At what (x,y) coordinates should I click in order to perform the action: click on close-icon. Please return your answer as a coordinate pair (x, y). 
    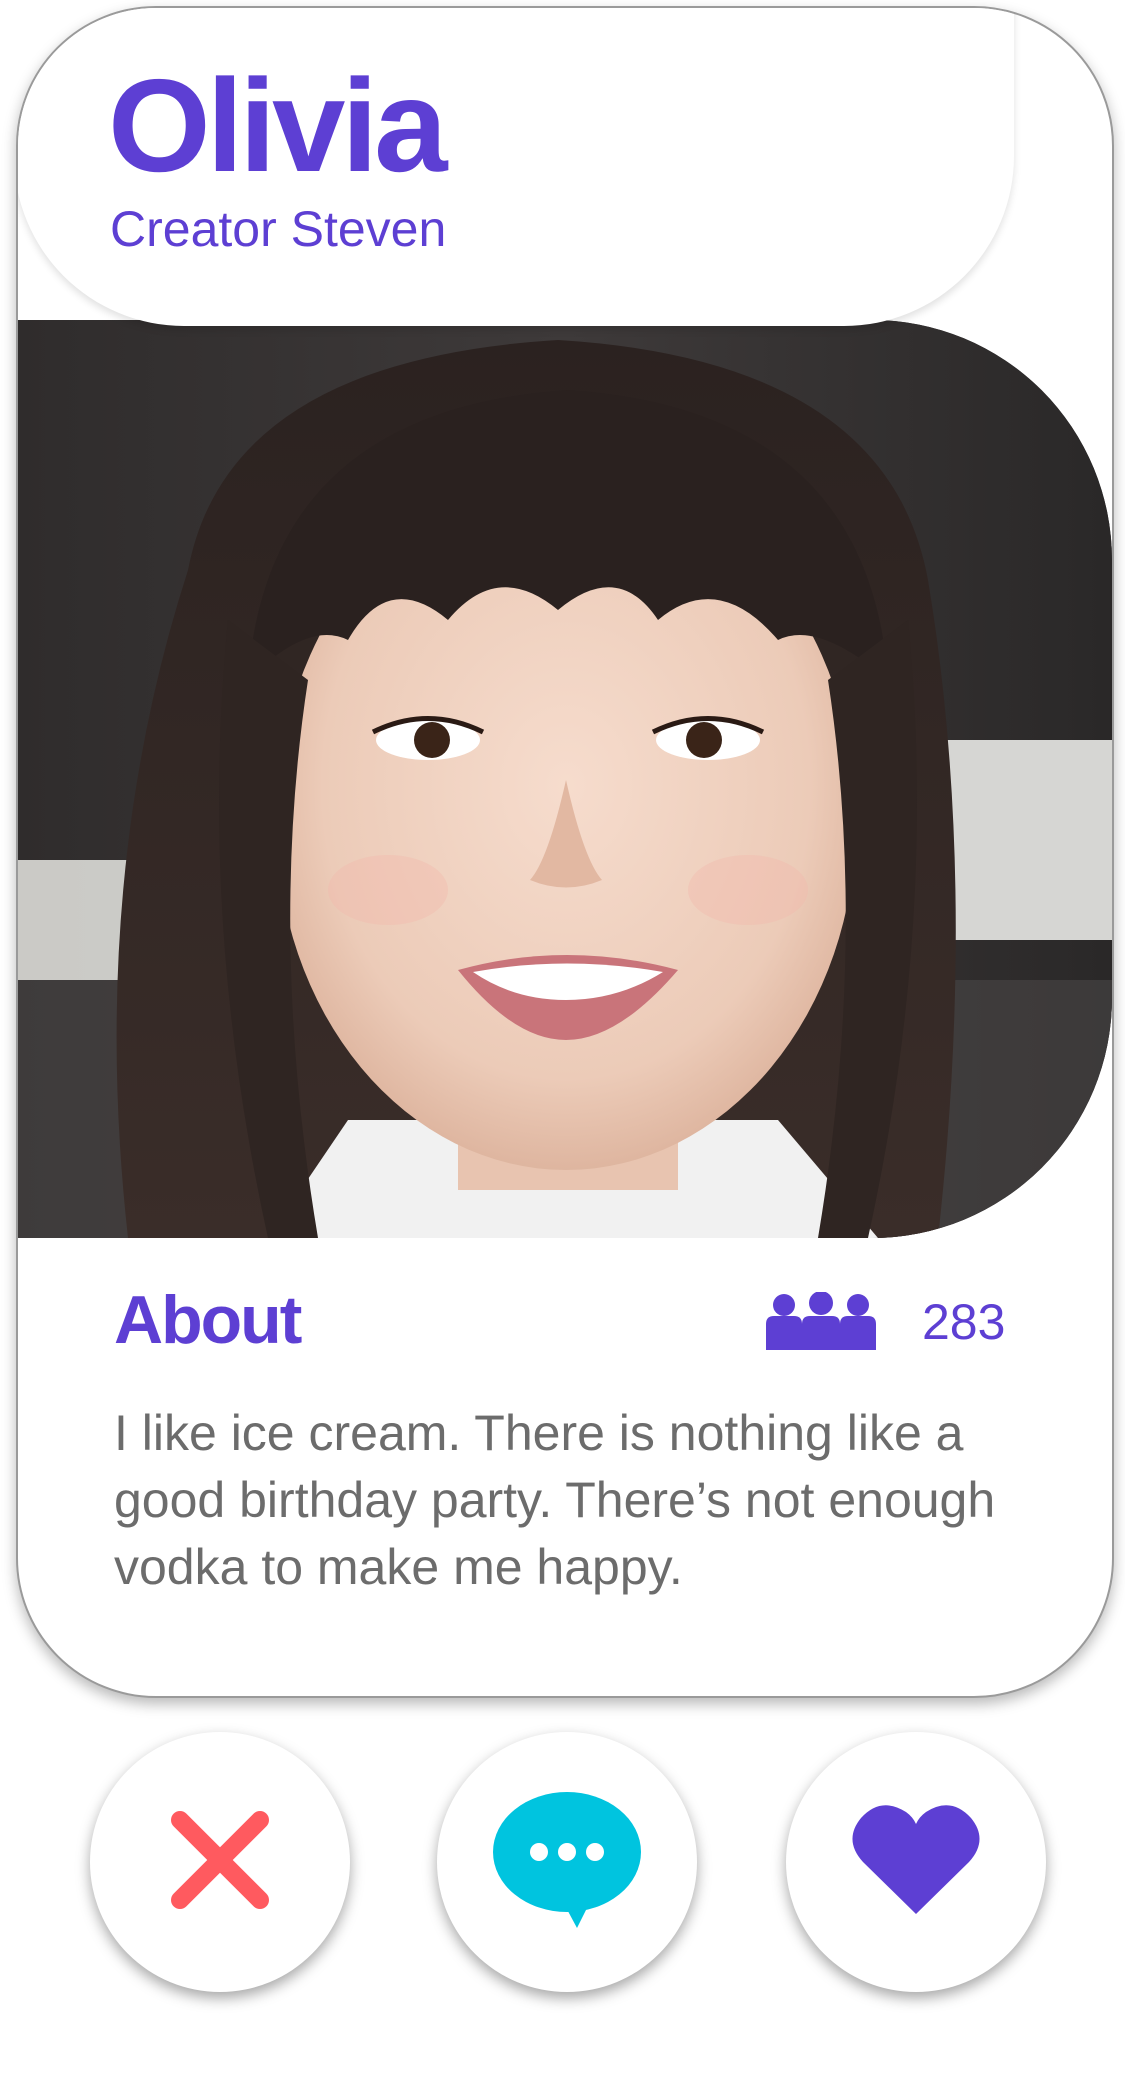
    Looking at the image, I should click on (220, 1862).